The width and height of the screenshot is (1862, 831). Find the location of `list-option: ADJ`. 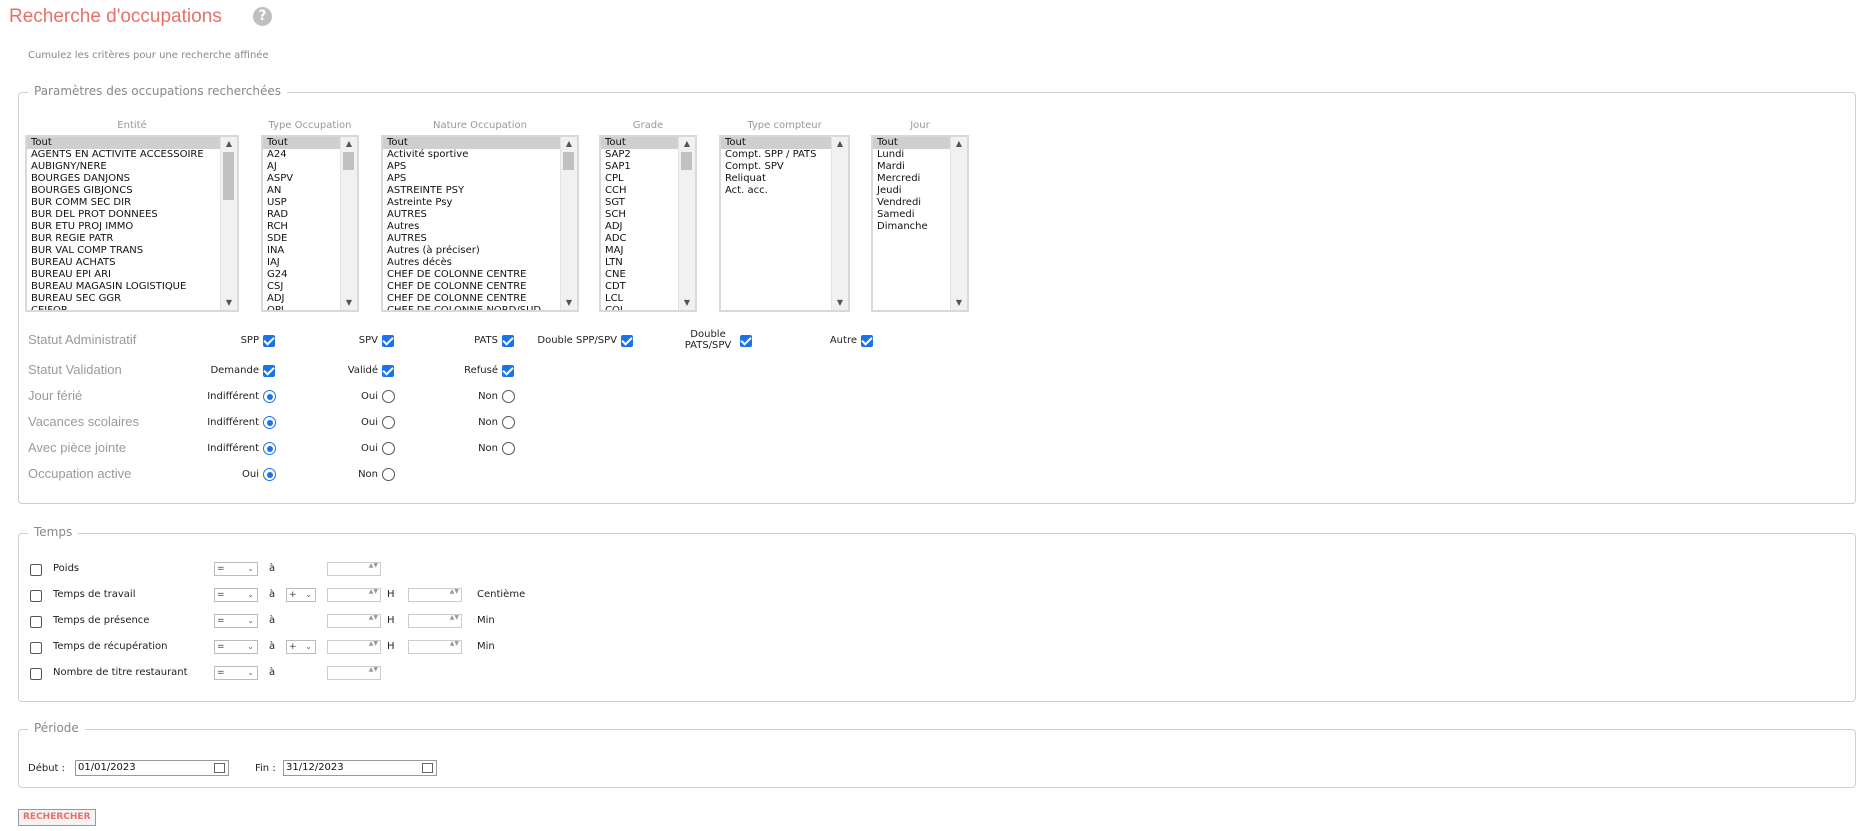

list-option: ADJ is located at coordinates (302, 299).